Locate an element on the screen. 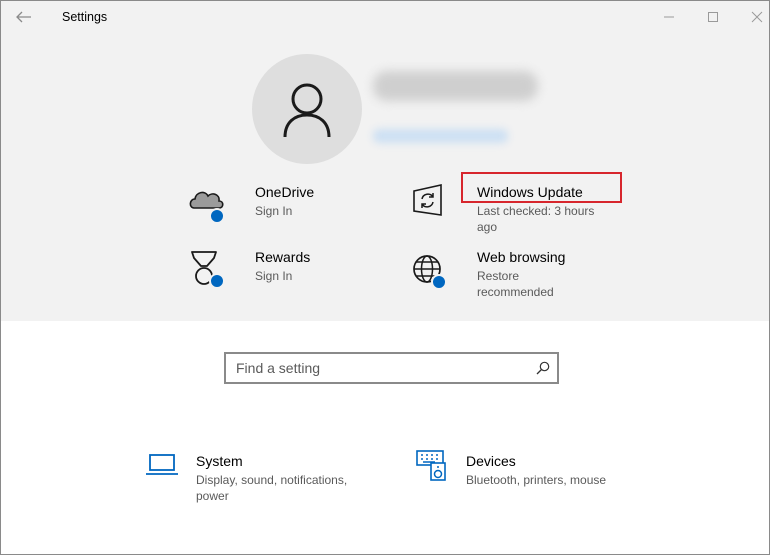 This screenshot has width=770, height=555. category-subtitle: Display, sound, notifications, power is located at coordinates (272, 488).